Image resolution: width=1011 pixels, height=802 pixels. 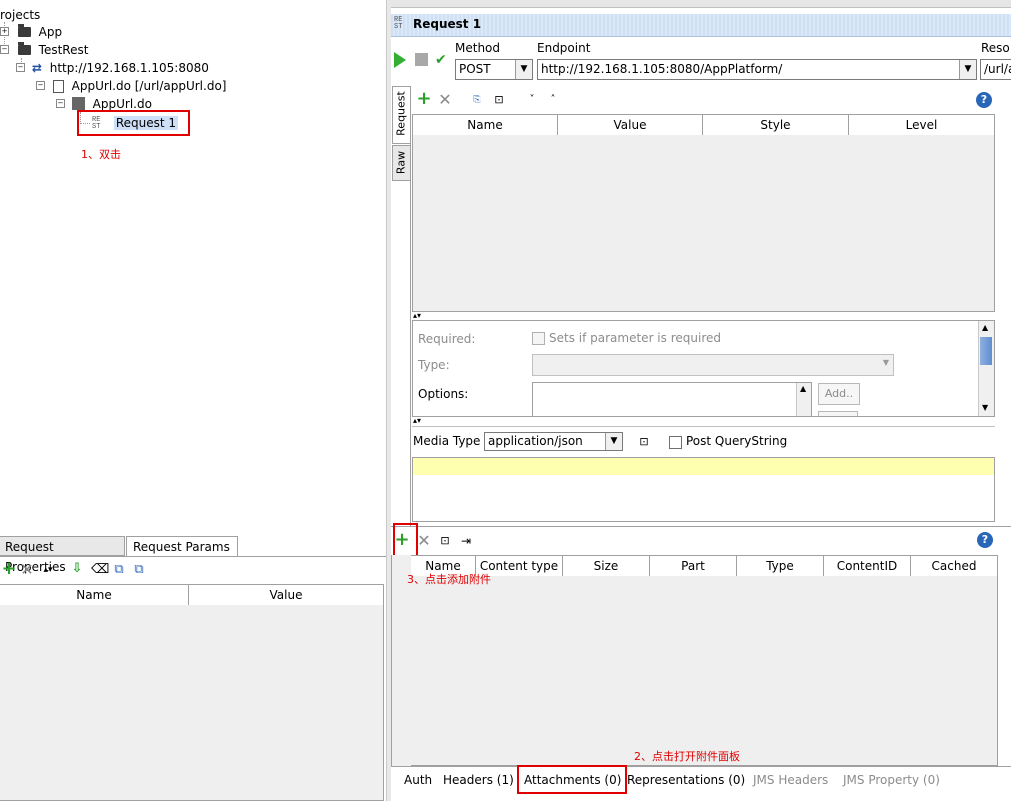 What do you see at coordinates (757, 69) in the screenshot?
I see `endpoint-combo: http://192.168.1.105:8080/AppPlatform/ ▼` at bounding box center [757, 69].